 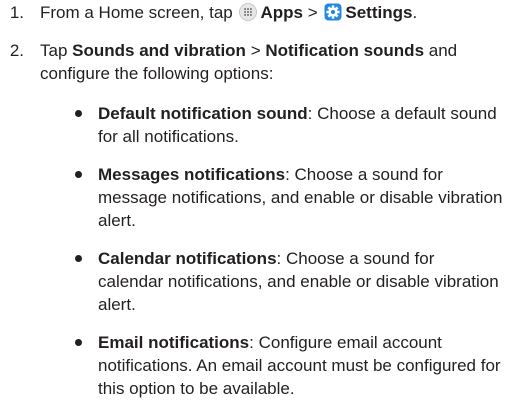 What do you see at coordinates (333, 12) in the screenshot?
I see `settings-gear-icon` at bounding box center [333, 12].